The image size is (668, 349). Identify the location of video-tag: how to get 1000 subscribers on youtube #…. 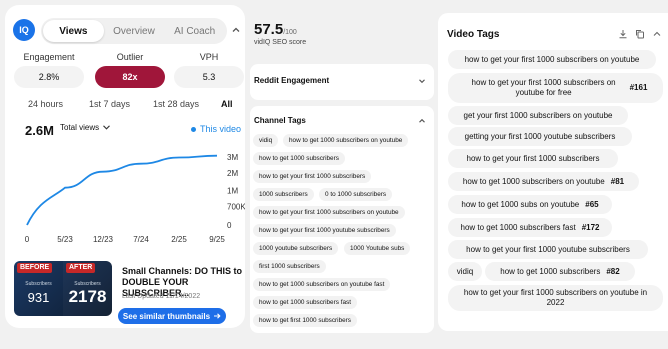
(543, 181).